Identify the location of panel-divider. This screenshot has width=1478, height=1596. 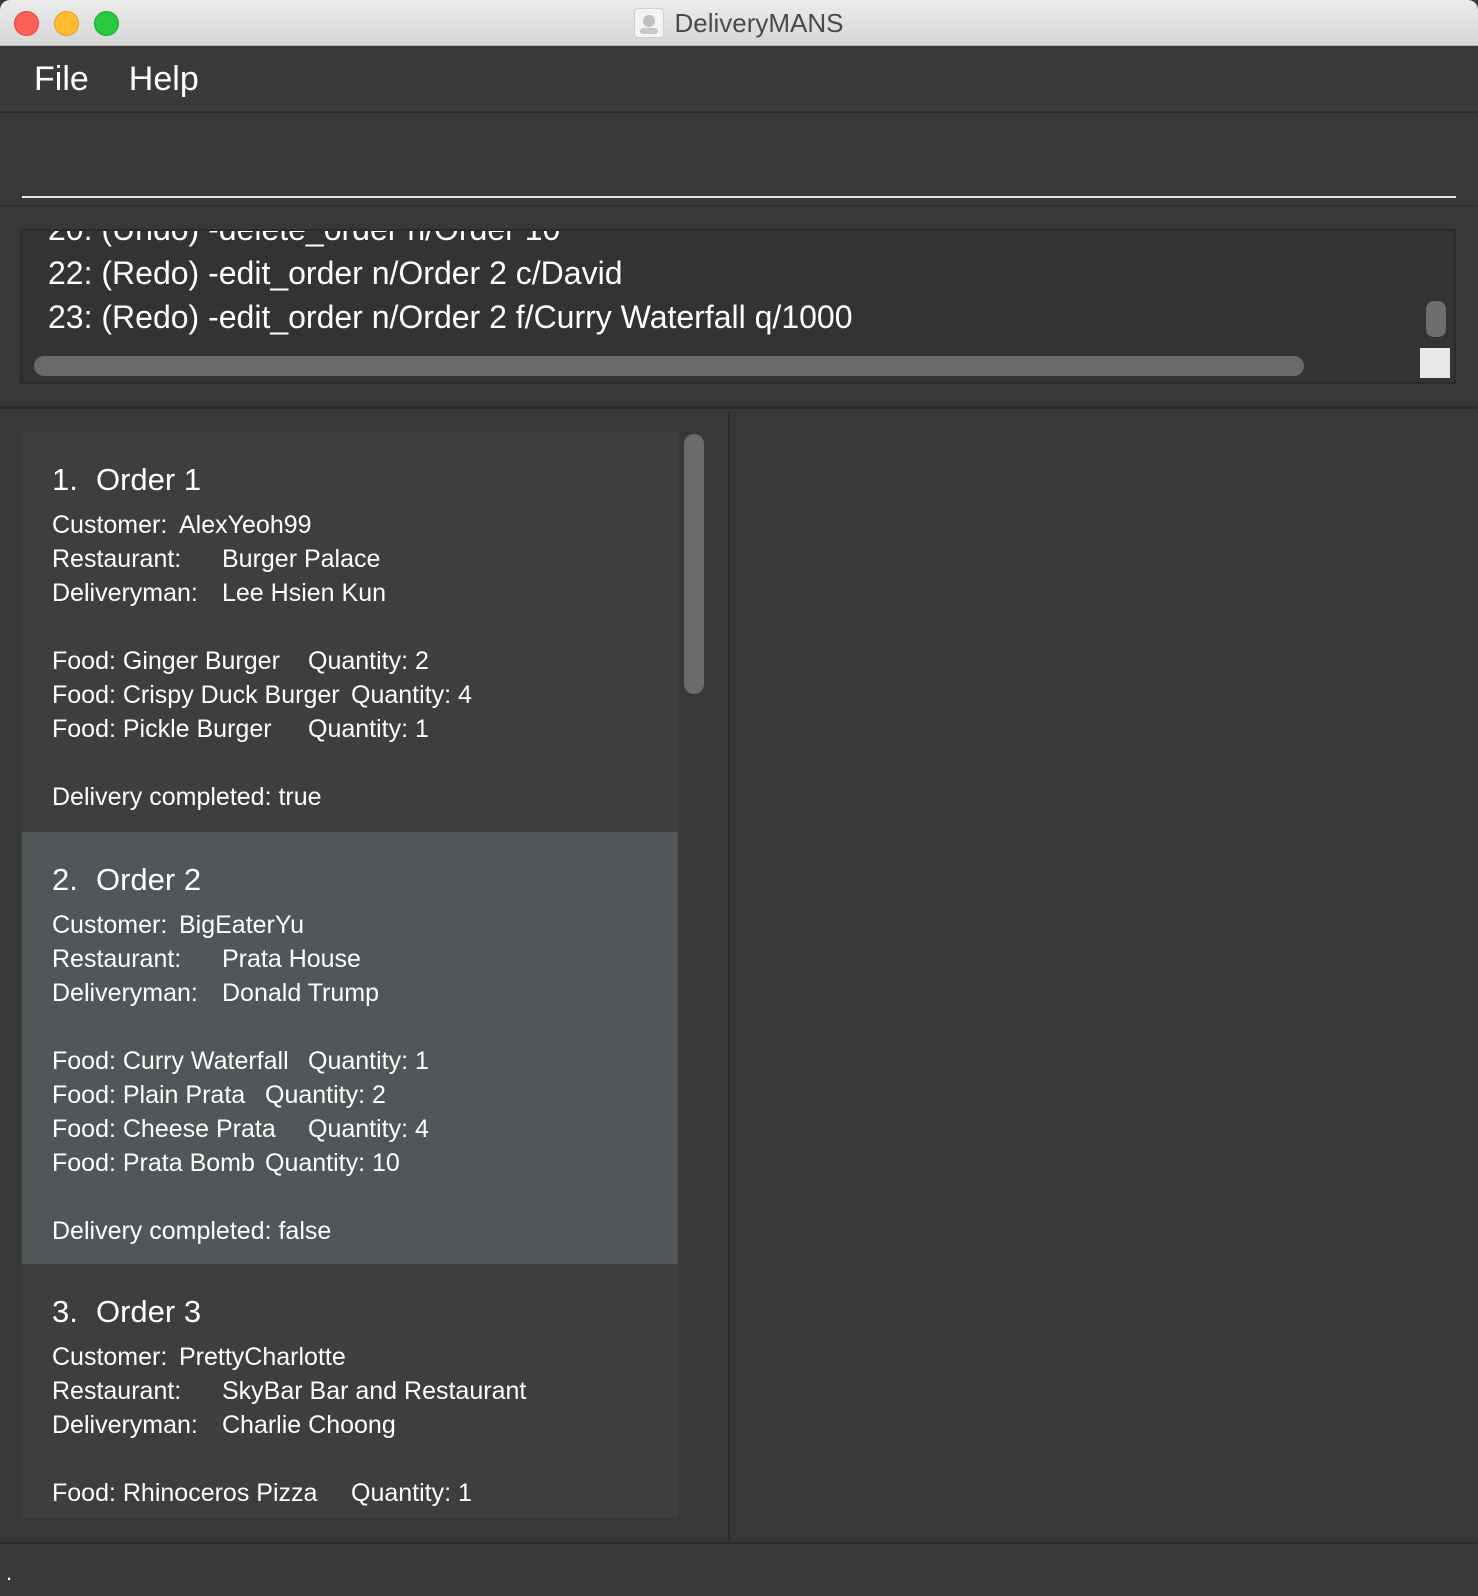
(729, 977).